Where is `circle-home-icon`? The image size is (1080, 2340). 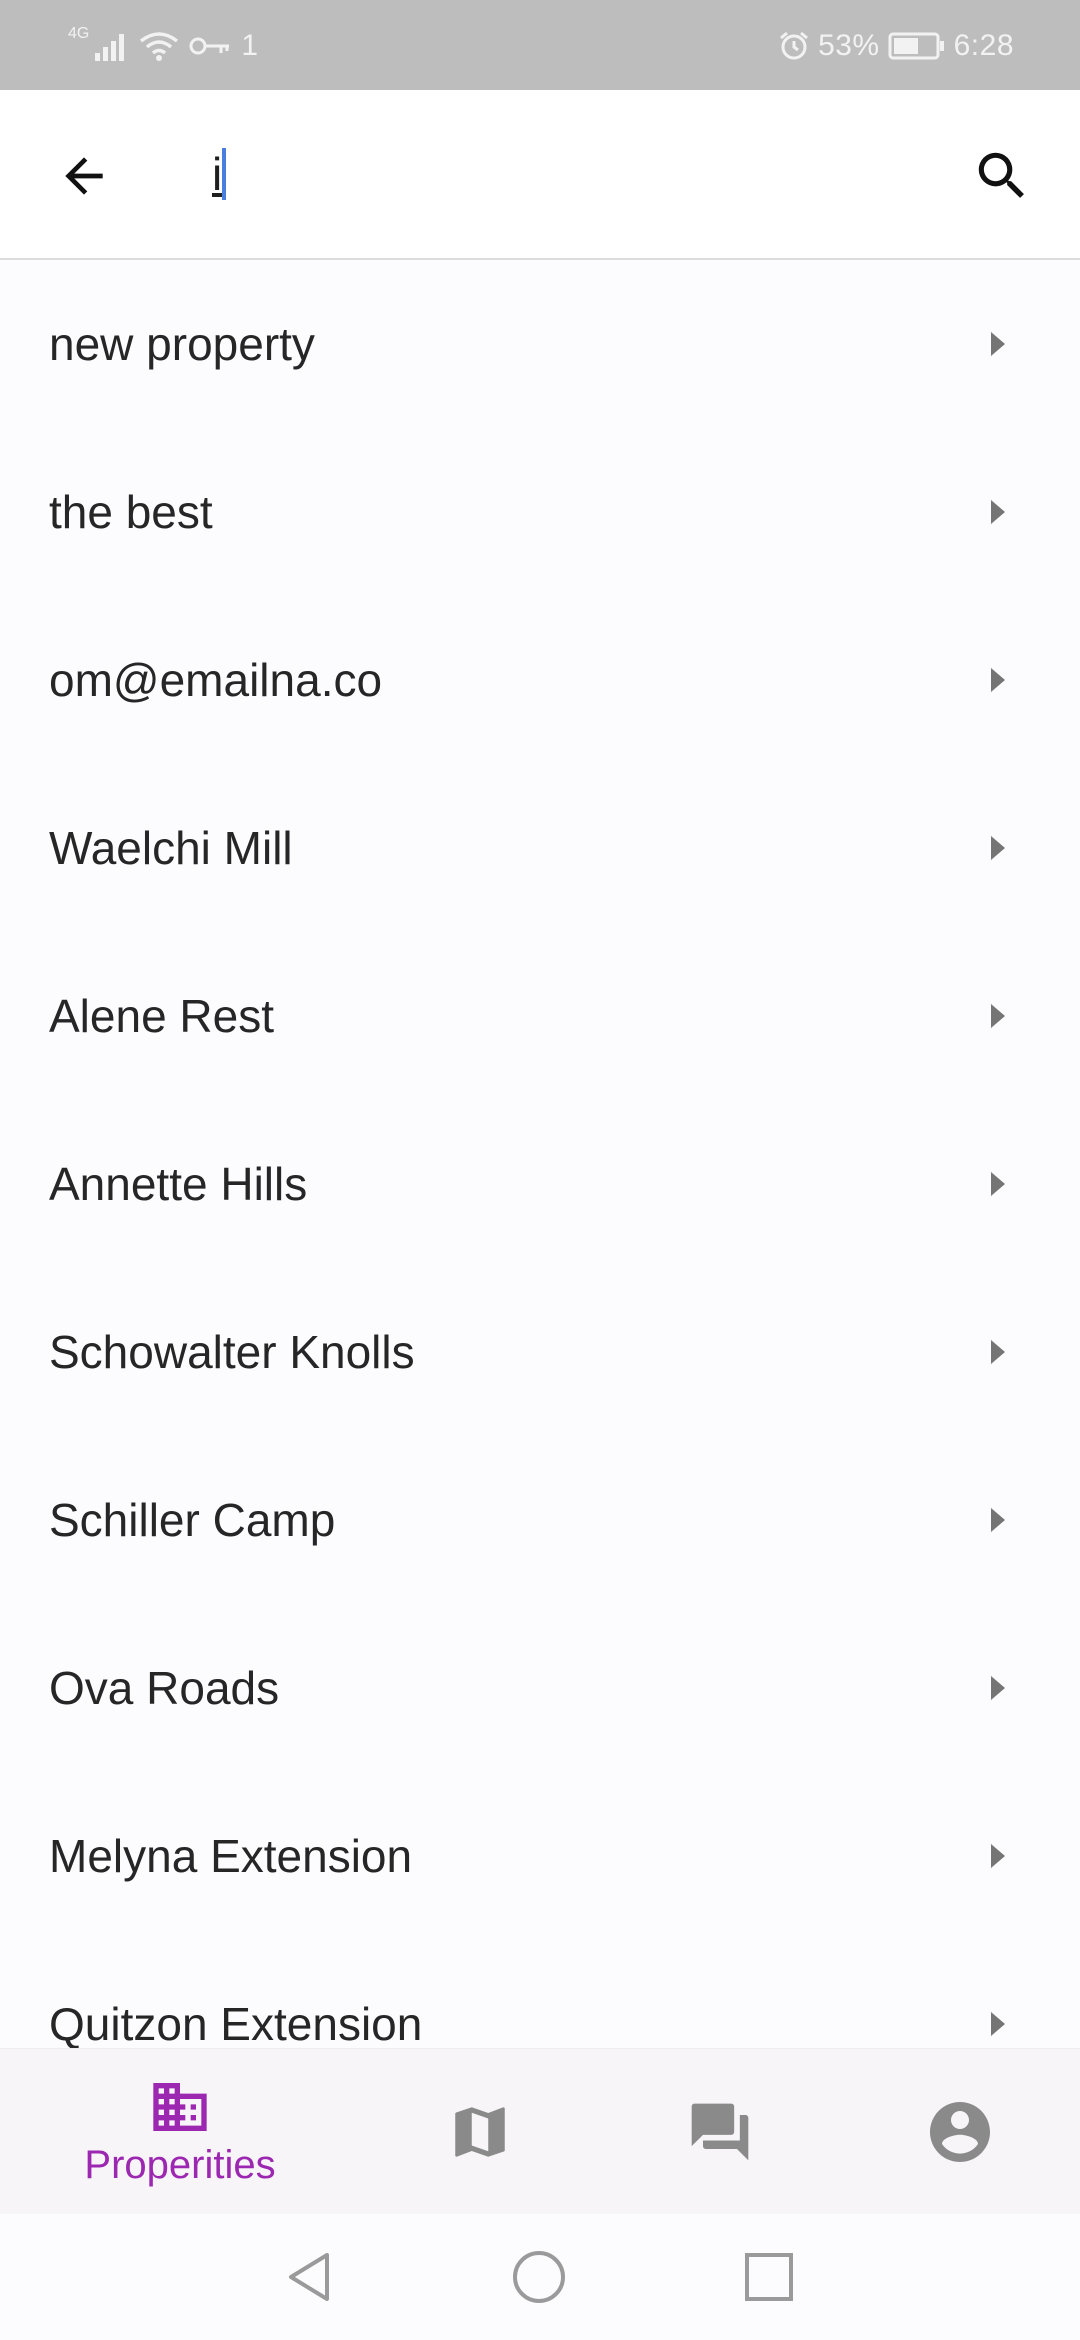
circle-home-icon is located at coordinates (539, 2277).